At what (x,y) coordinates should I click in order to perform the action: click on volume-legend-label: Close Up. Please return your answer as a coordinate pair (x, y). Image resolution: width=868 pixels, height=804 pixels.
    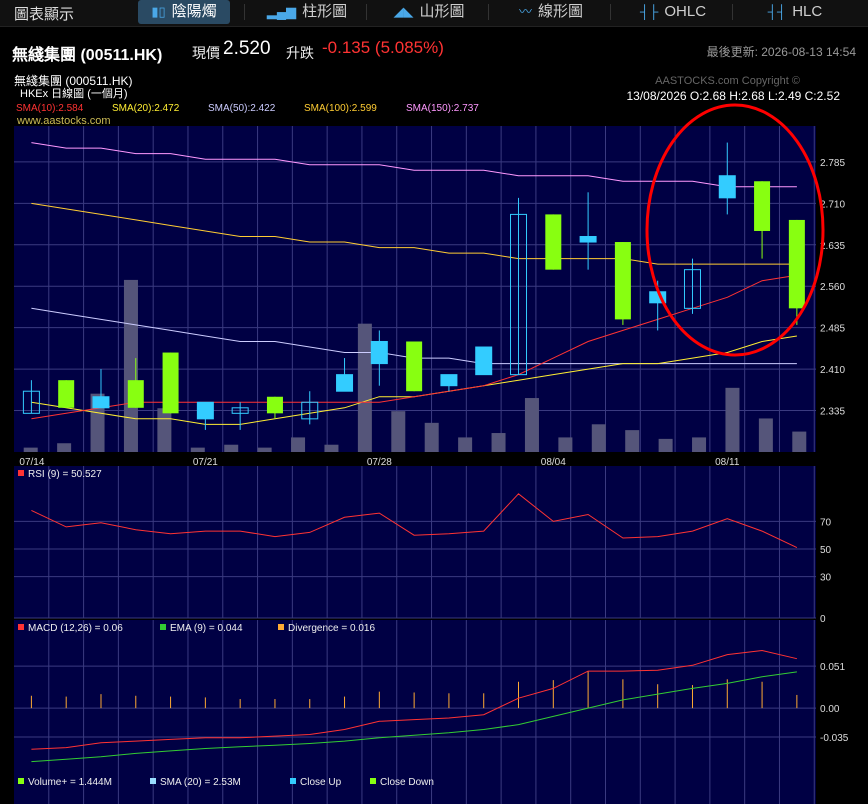
    Looking at the image, I should click on (321, 782).